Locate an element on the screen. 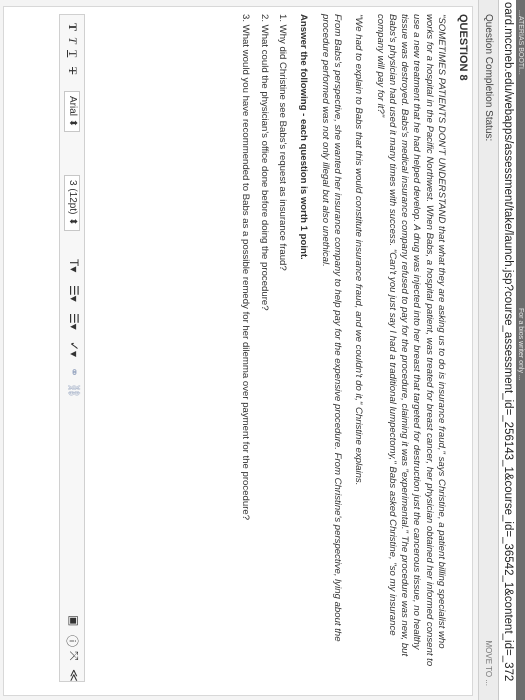  info-icon: ⓘ is located at coordinates (72, 641).